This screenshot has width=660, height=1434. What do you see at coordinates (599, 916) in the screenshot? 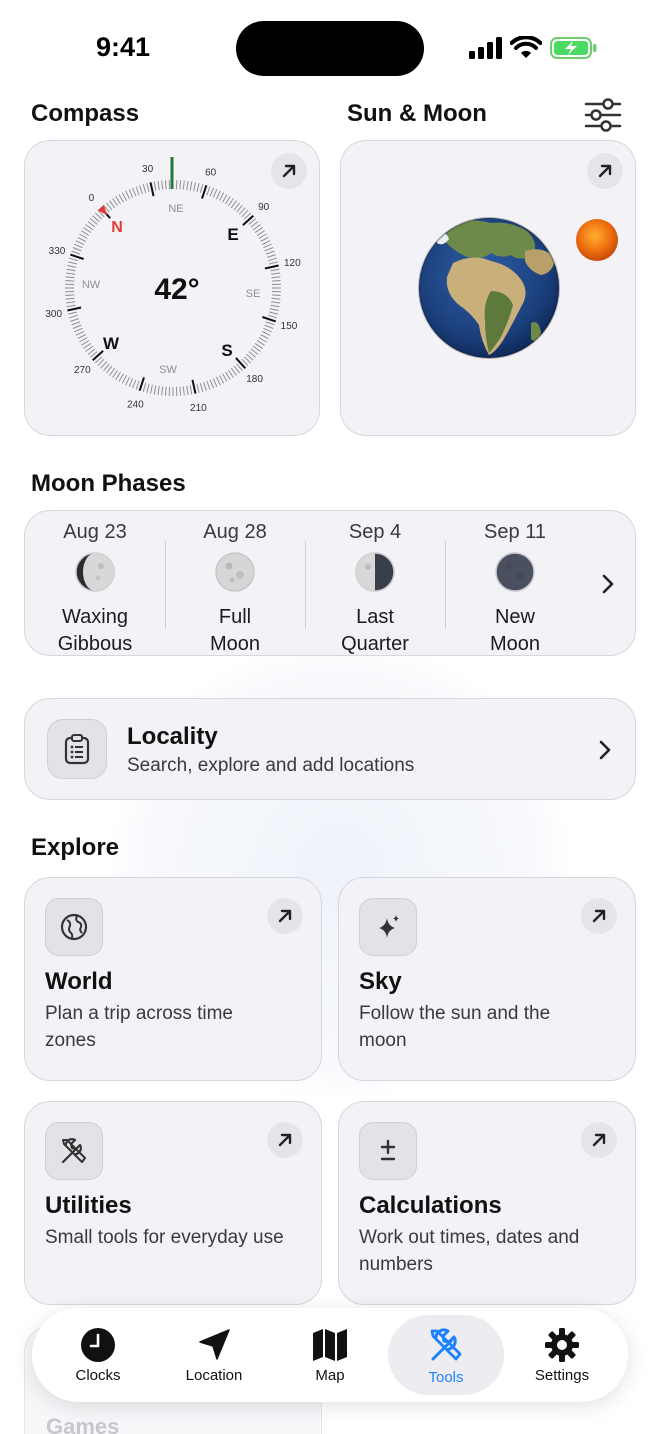
I see `sky-open-button` at bounding box center [599, 916].